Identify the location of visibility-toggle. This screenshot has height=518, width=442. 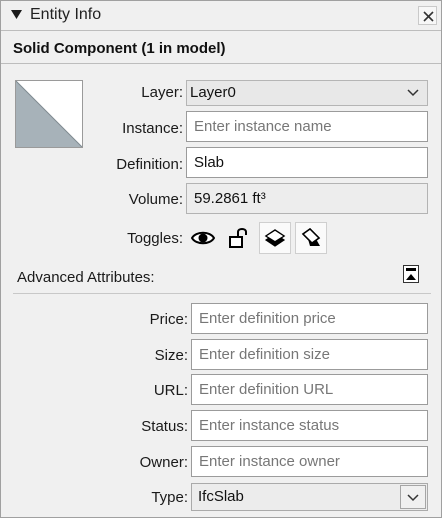
(203, 238).